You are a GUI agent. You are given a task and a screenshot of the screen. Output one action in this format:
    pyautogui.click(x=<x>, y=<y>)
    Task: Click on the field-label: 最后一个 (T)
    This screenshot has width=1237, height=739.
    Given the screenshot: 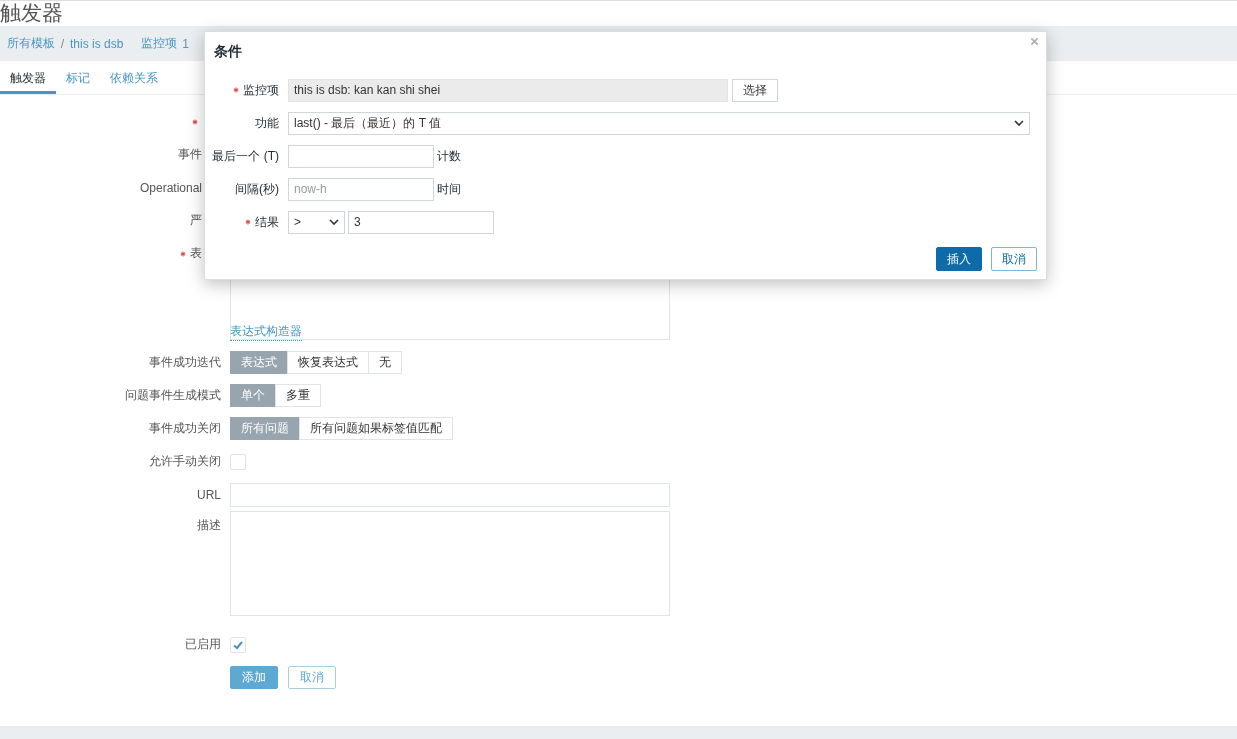 What is the action you would take?
    pyautogui.click(x=245, y=156)
    